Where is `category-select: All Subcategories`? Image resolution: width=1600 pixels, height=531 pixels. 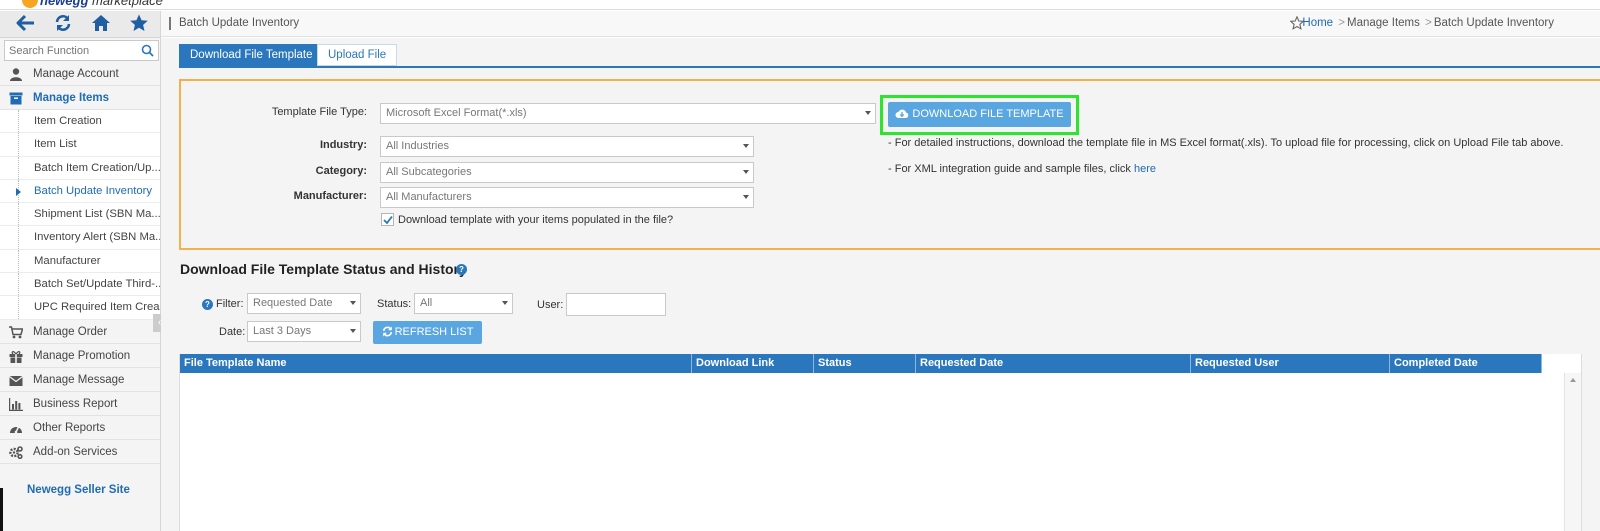 category-select: All Subcategories is located at coordinates (567, 172).